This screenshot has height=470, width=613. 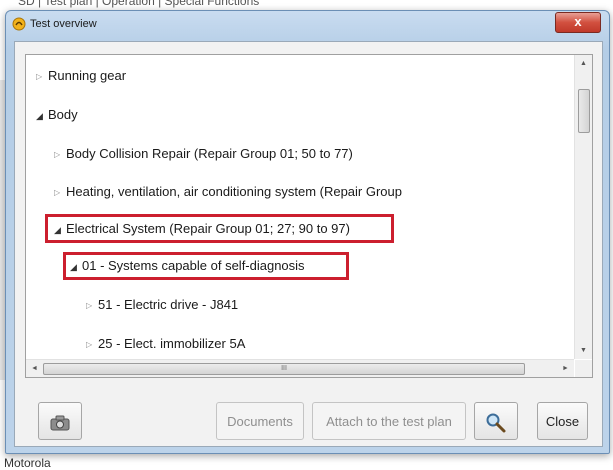 I want to click on scrollbar-corner, so click(x=583, y=368).